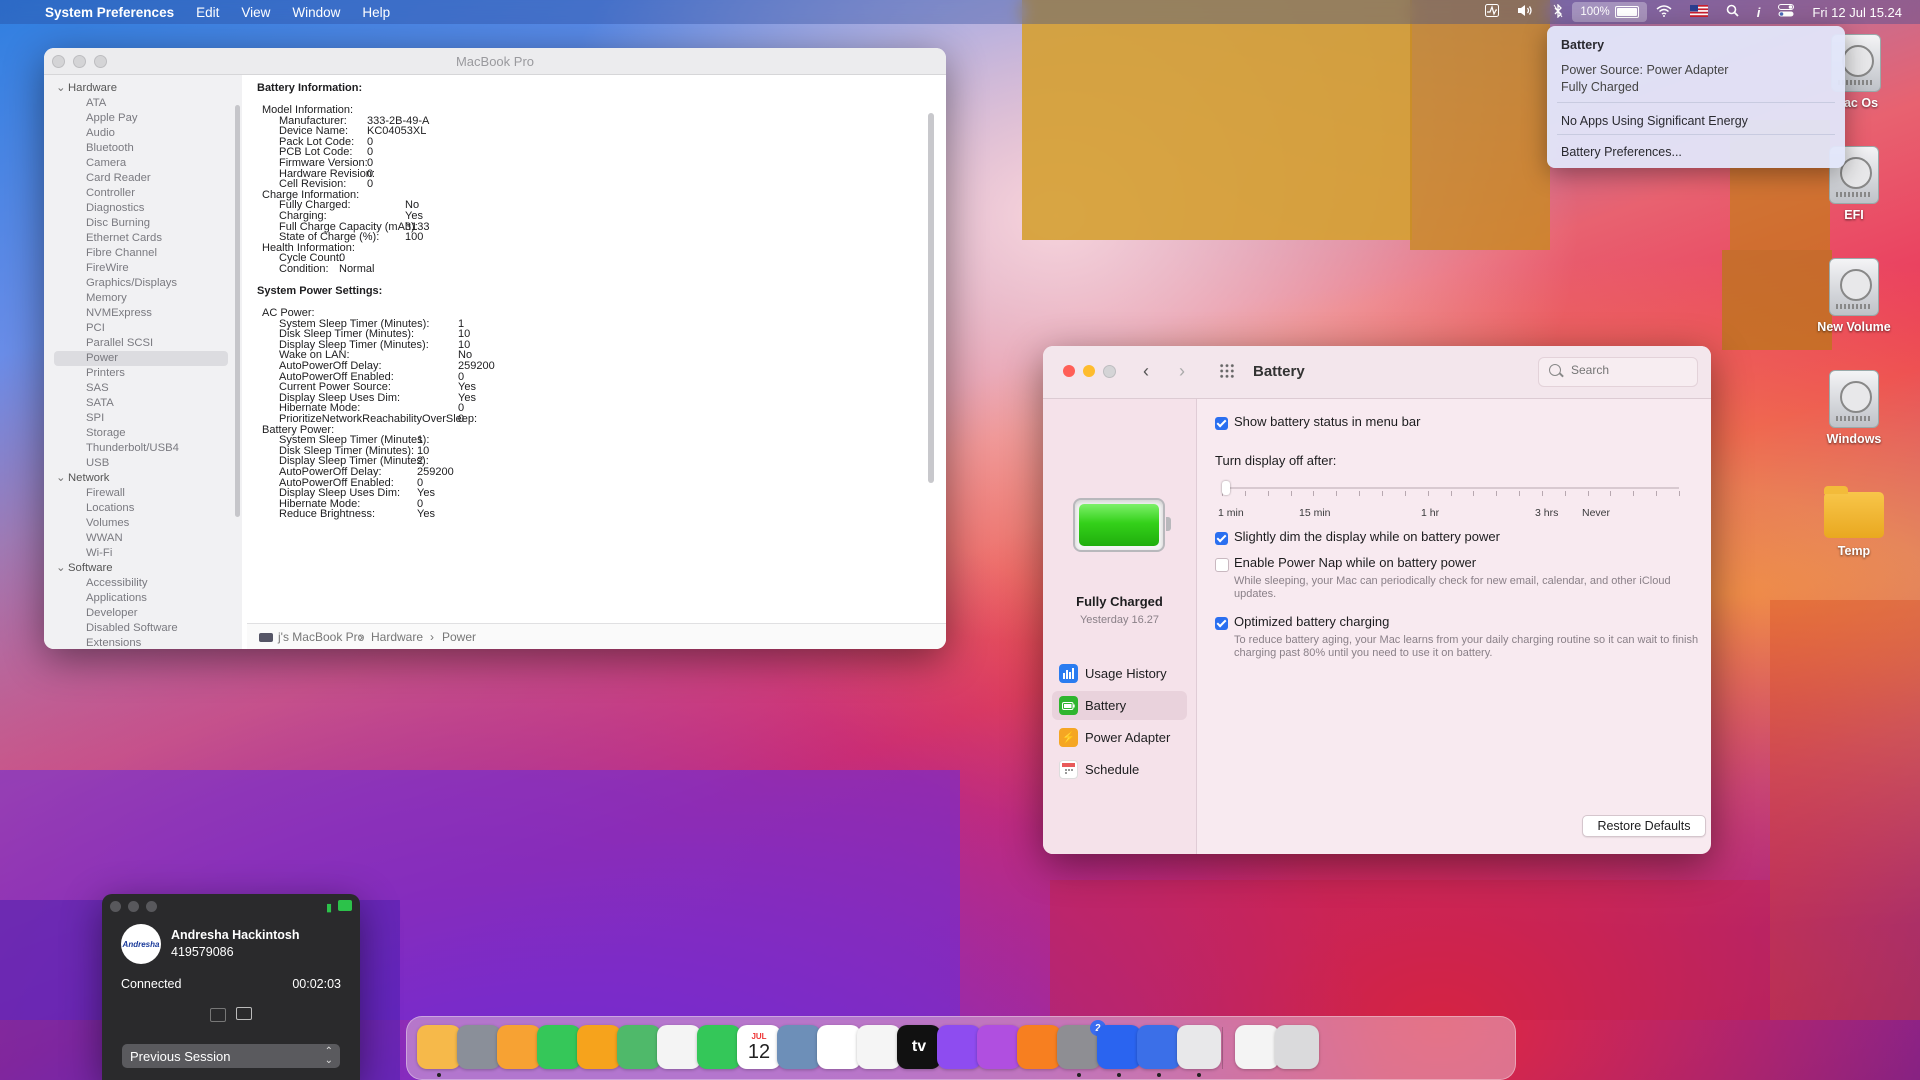 This screenshot has width=1920, height=1080. I want to click on us-flag-icon, so click(1699, 12).